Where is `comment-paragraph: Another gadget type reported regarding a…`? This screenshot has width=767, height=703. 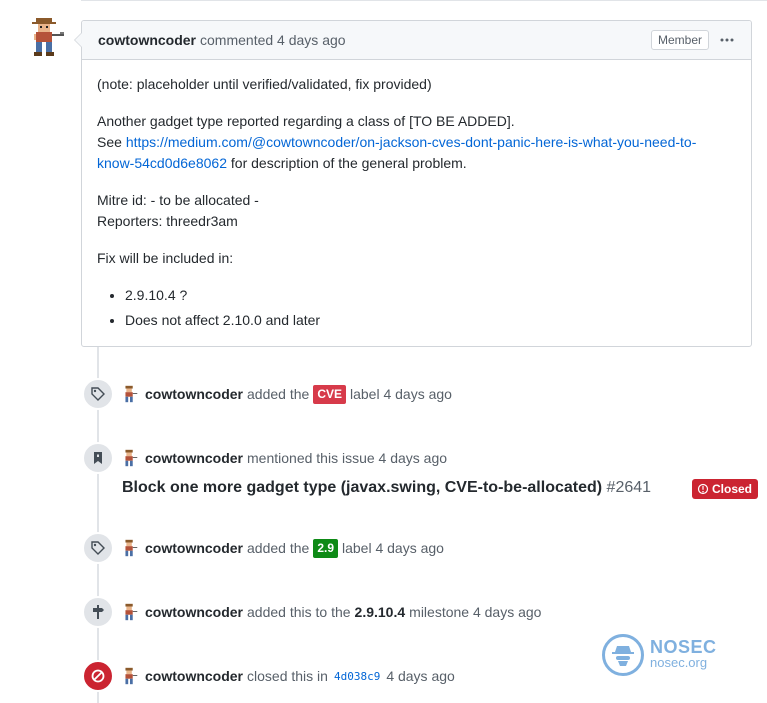 comment-paragraph: Another gadget type reported regarding a… is located at coordinates (416, 142).